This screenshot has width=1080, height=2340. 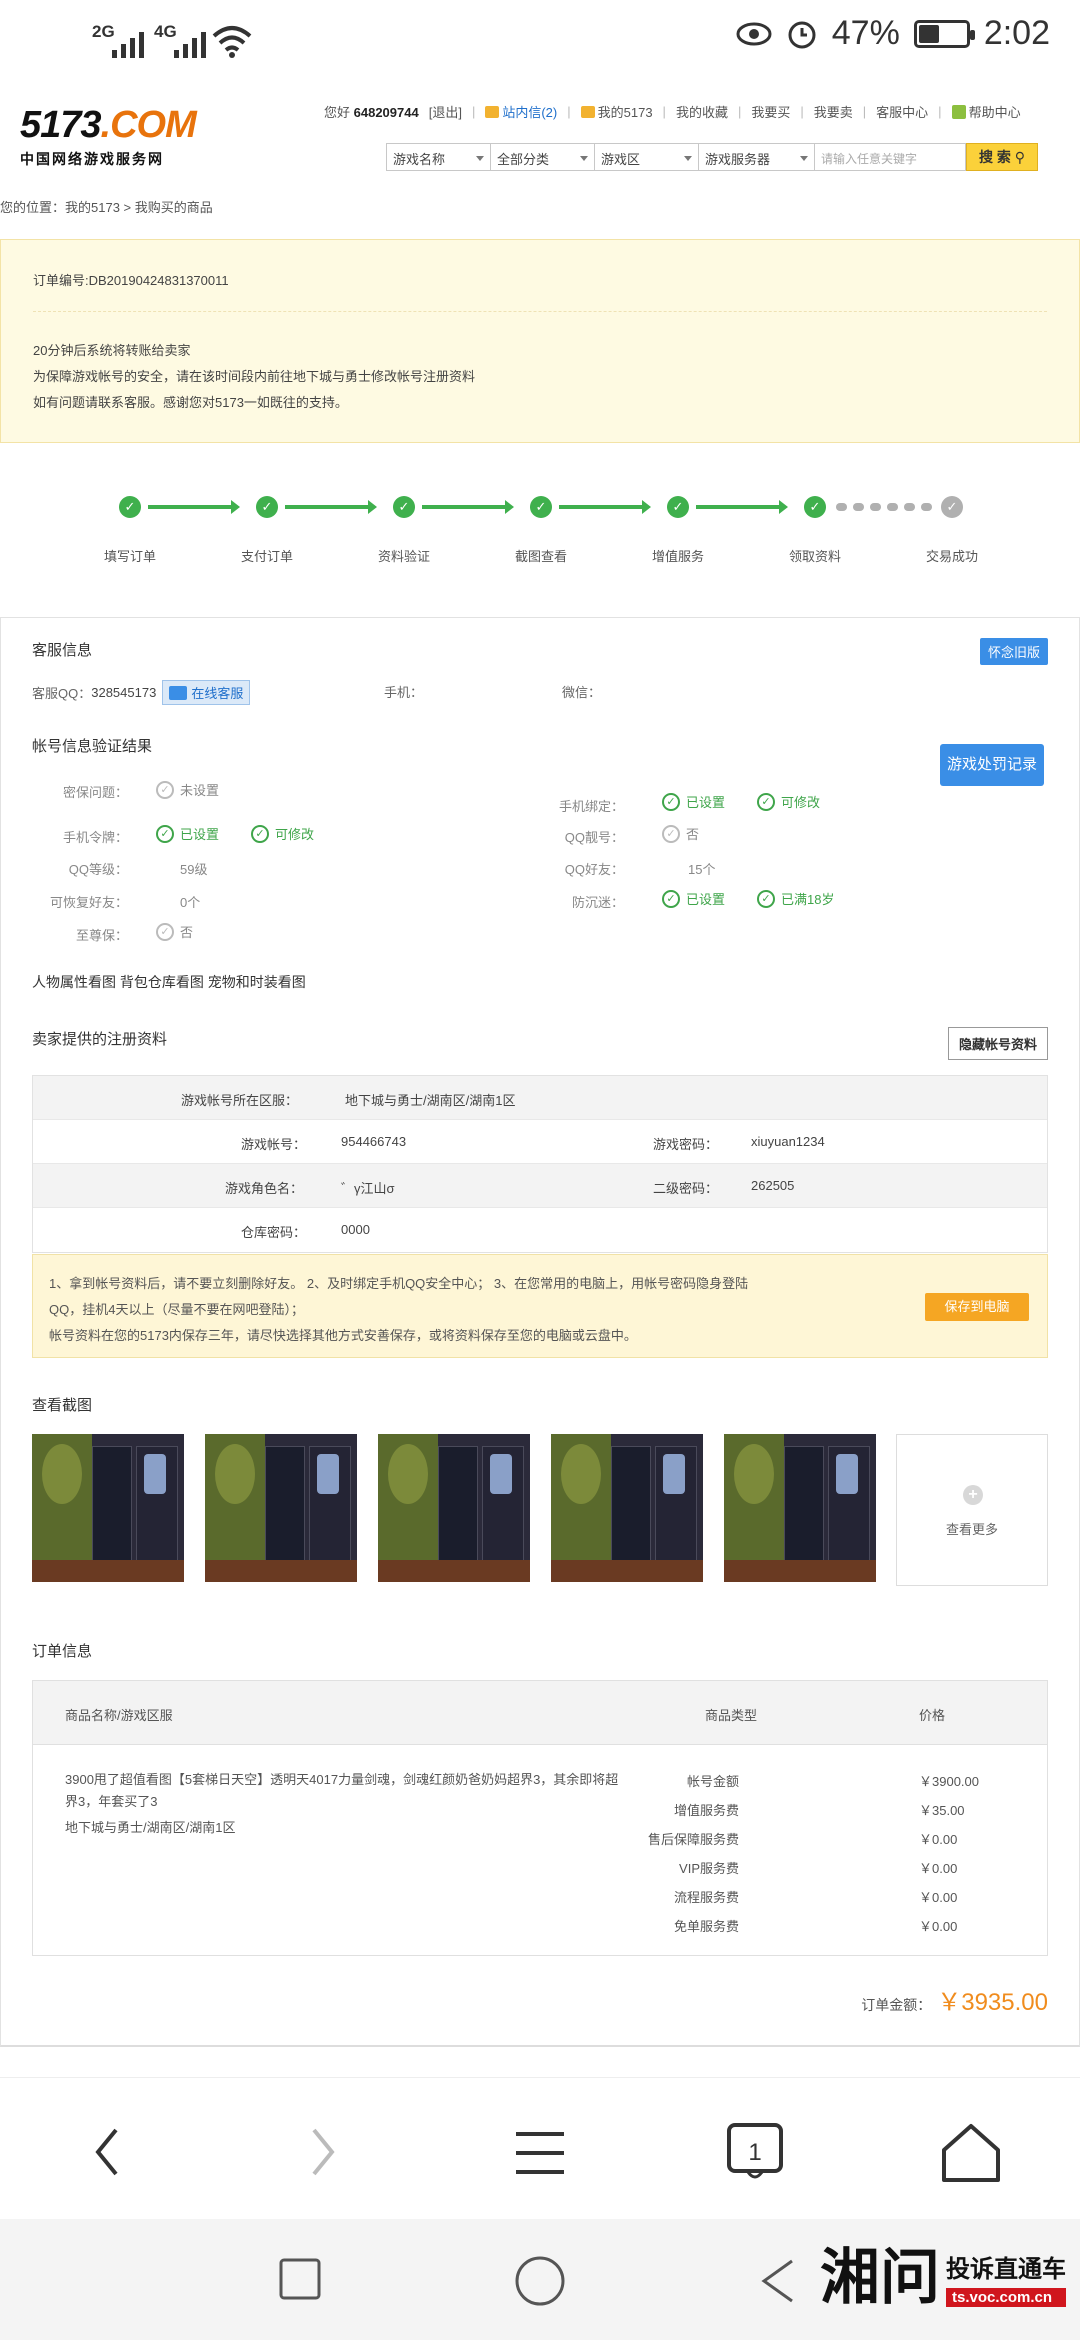 I want to click on table-header: 商品名称/游戏区服 商品类型 价格, so click(x=540, y=1713).